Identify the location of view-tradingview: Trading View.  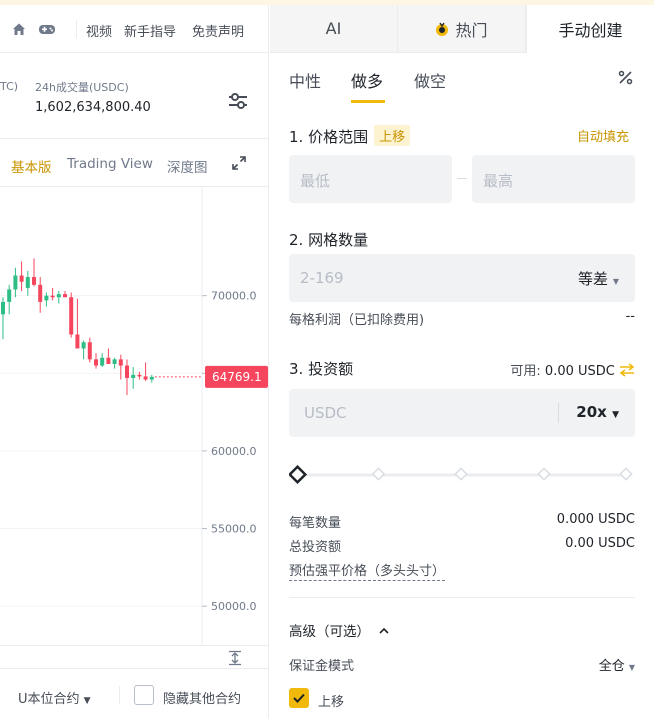
(110, 164).